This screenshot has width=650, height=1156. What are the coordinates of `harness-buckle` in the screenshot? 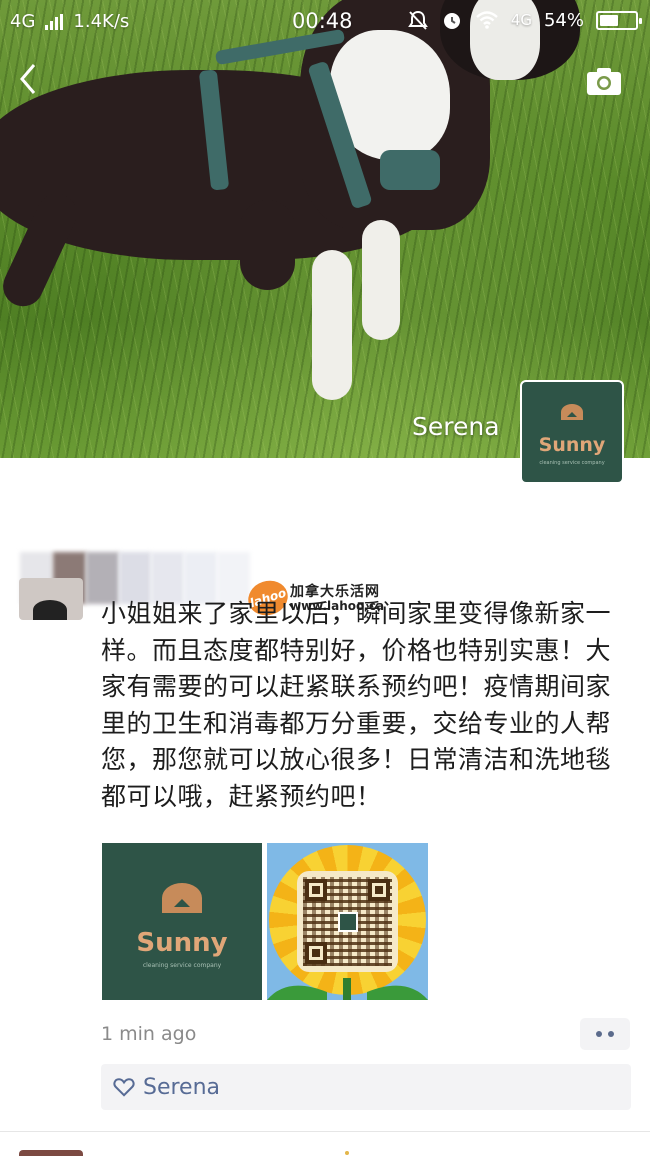 It's located at (410, 170).